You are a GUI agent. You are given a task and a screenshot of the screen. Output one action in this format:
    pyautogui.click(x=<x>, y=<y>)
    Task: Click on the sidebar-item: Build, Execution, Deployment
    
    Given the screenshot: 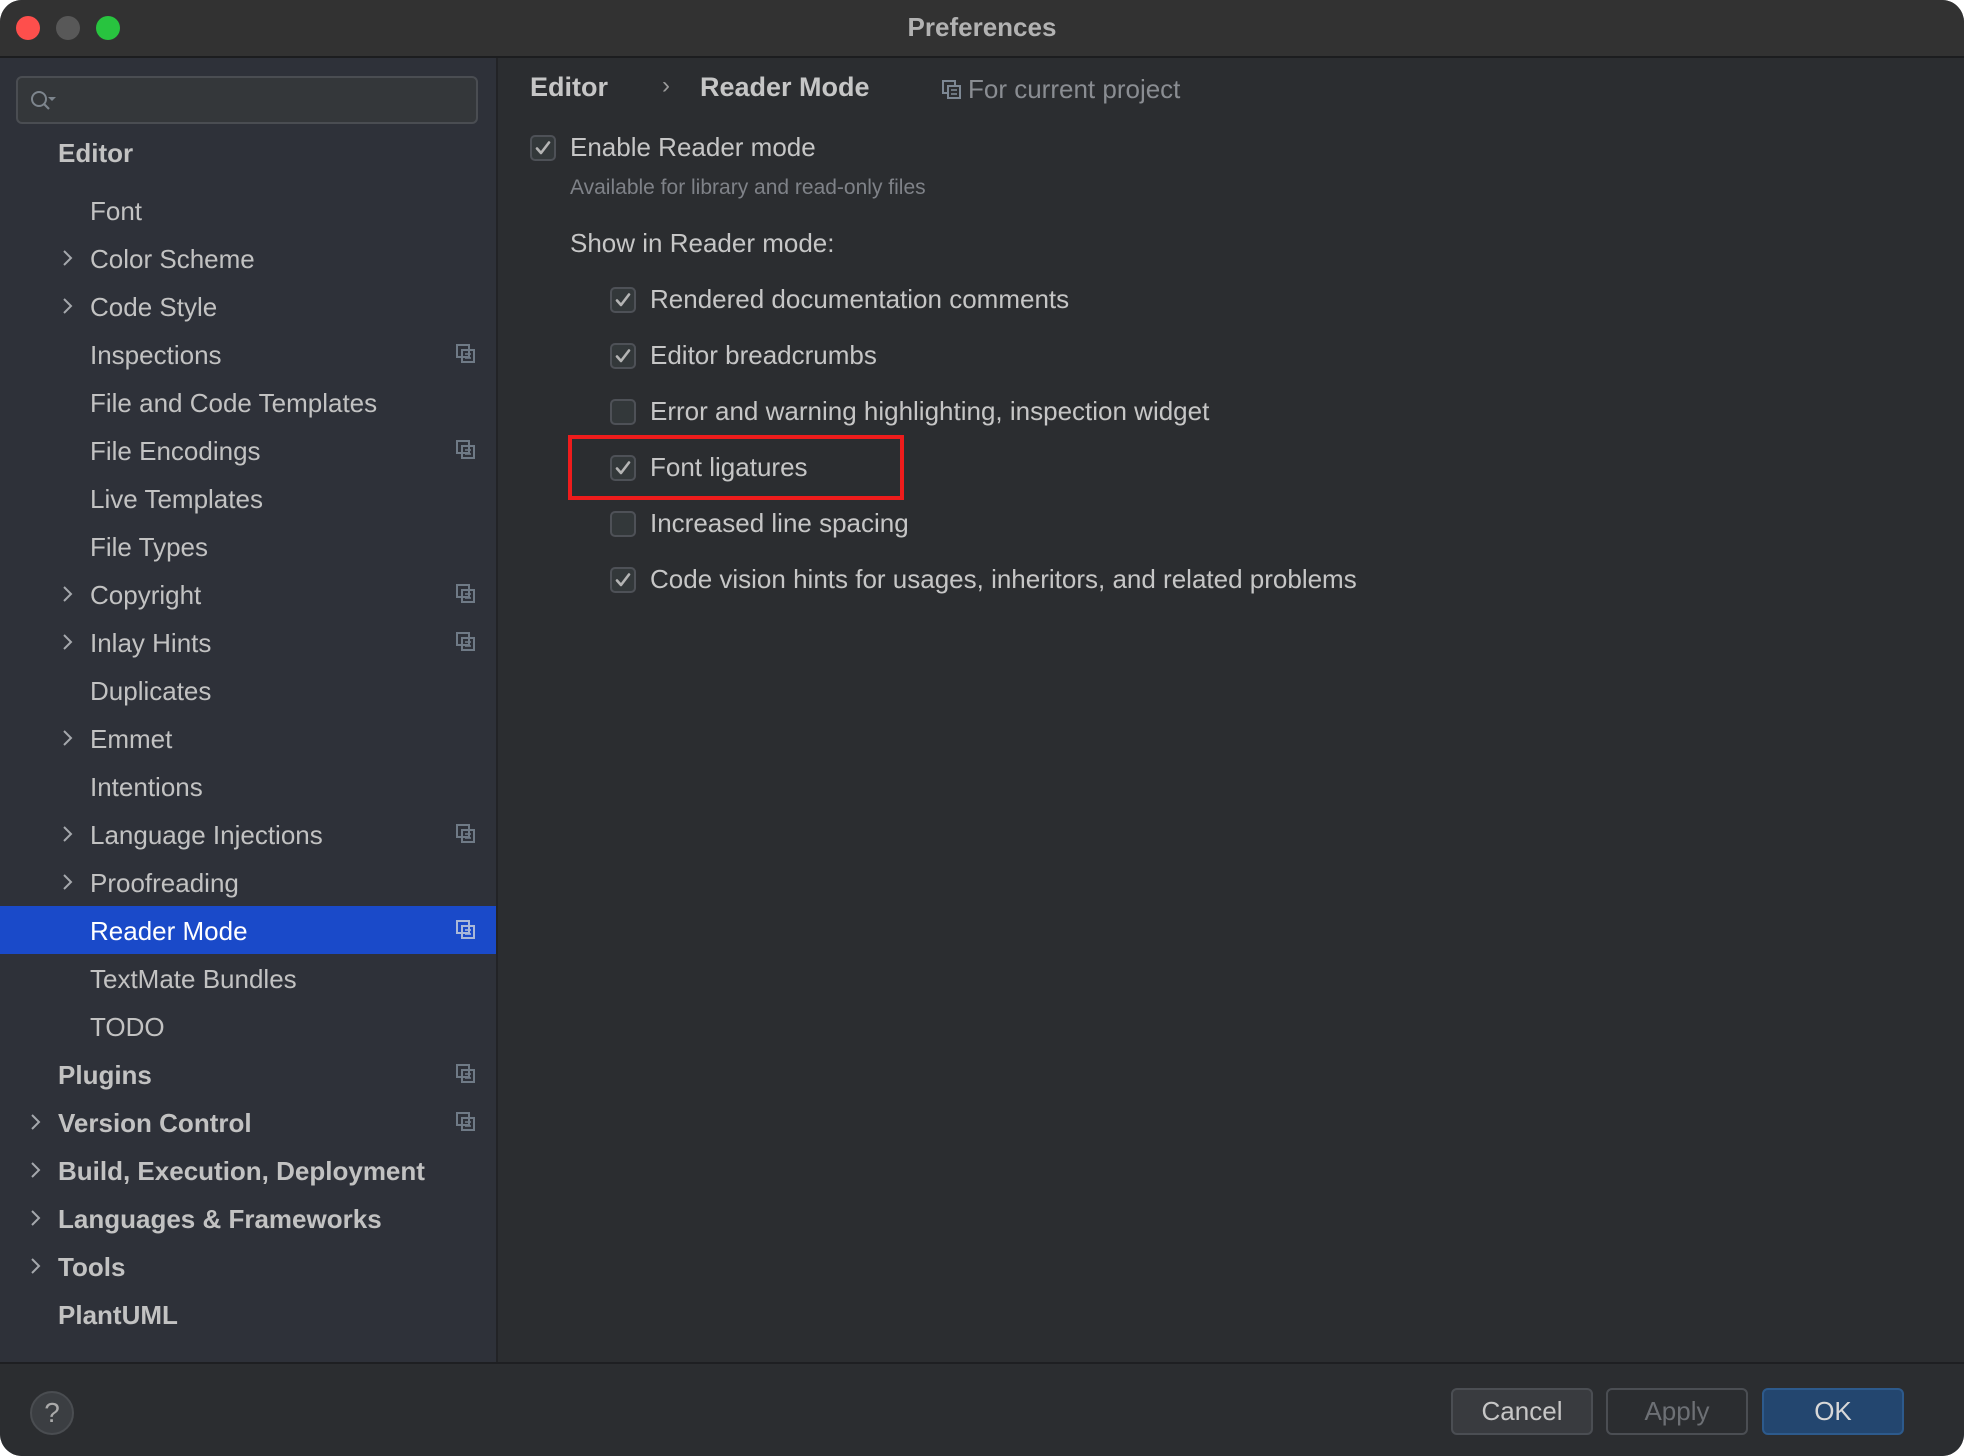 What is the action you would take?
    pyautogui.click(x=248, y=1170)
    